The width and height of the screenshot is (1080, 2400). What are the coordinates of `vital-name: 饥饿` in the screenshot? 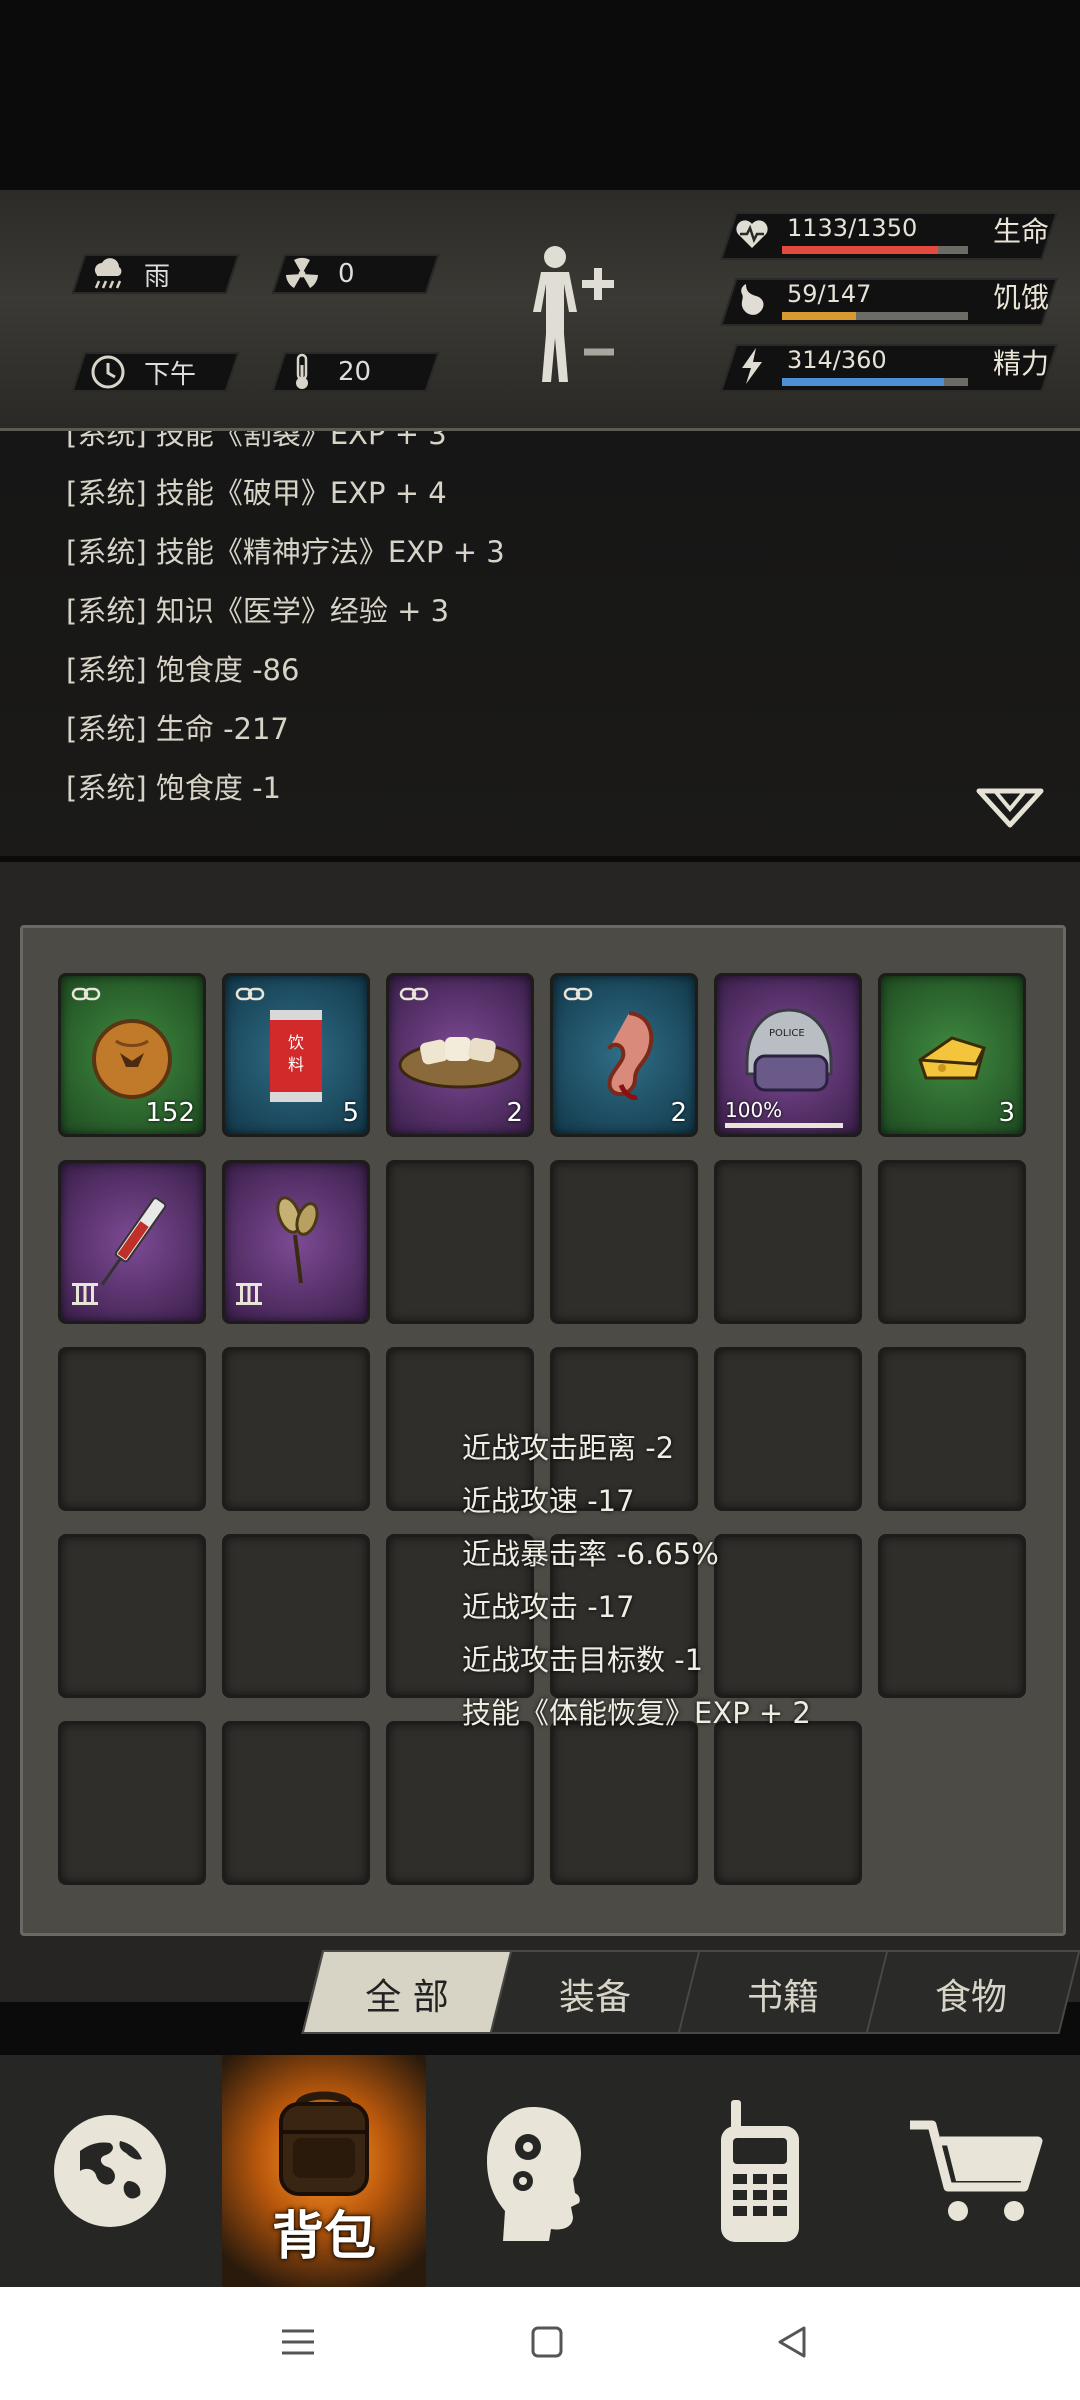 It's located at (1021, 297).